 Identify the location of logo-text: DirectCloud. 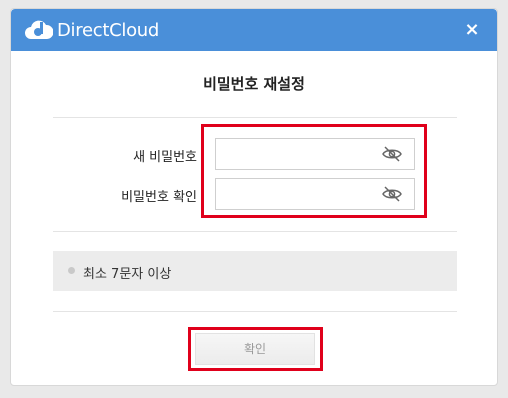
(108, 30).